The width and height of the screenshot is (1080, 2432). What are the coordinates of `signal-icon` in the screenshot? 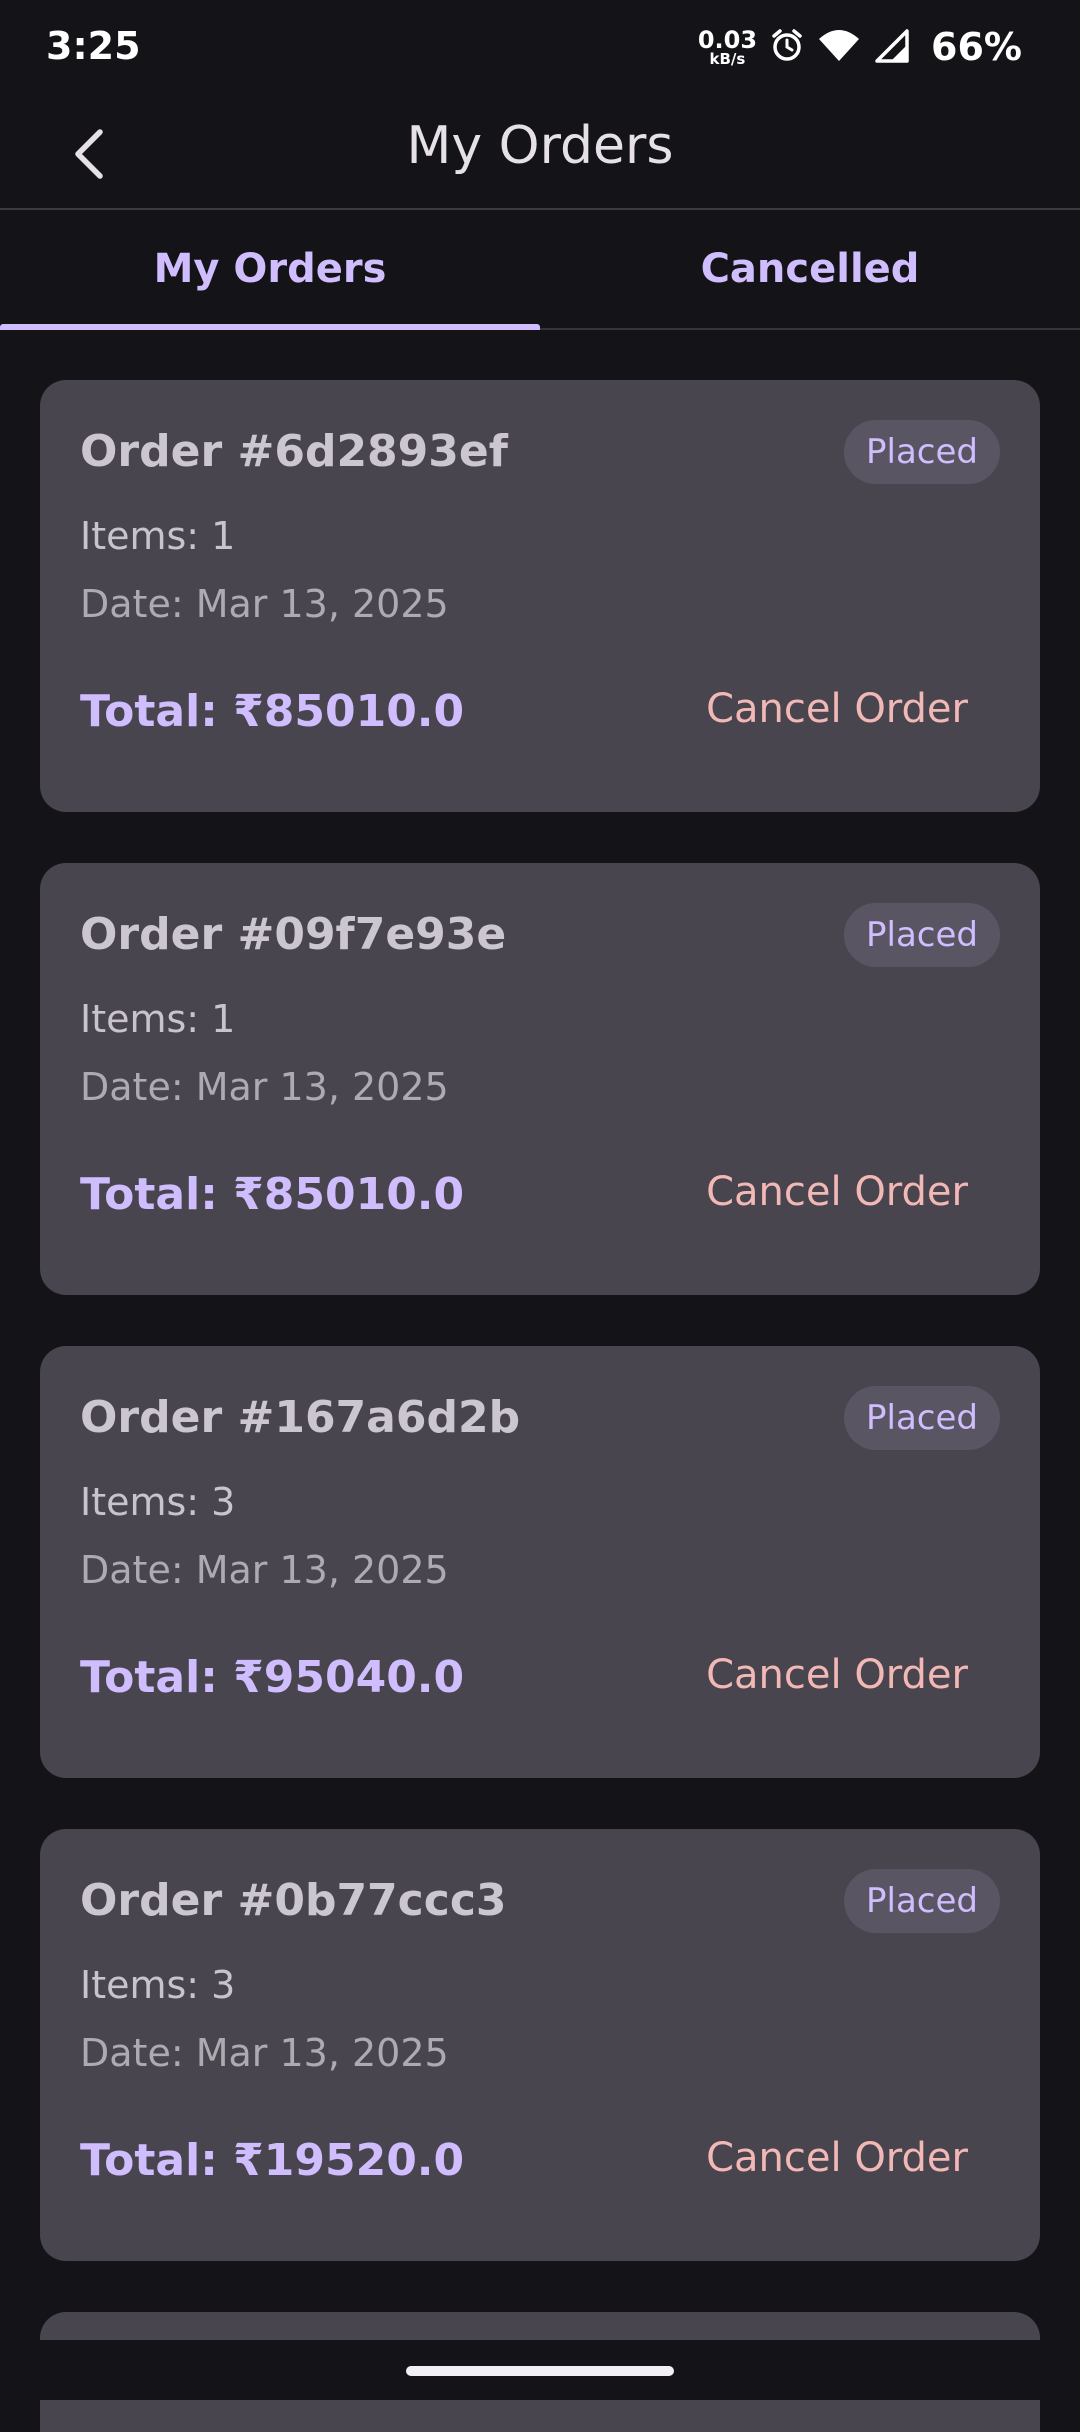 It's located at (892, 47).